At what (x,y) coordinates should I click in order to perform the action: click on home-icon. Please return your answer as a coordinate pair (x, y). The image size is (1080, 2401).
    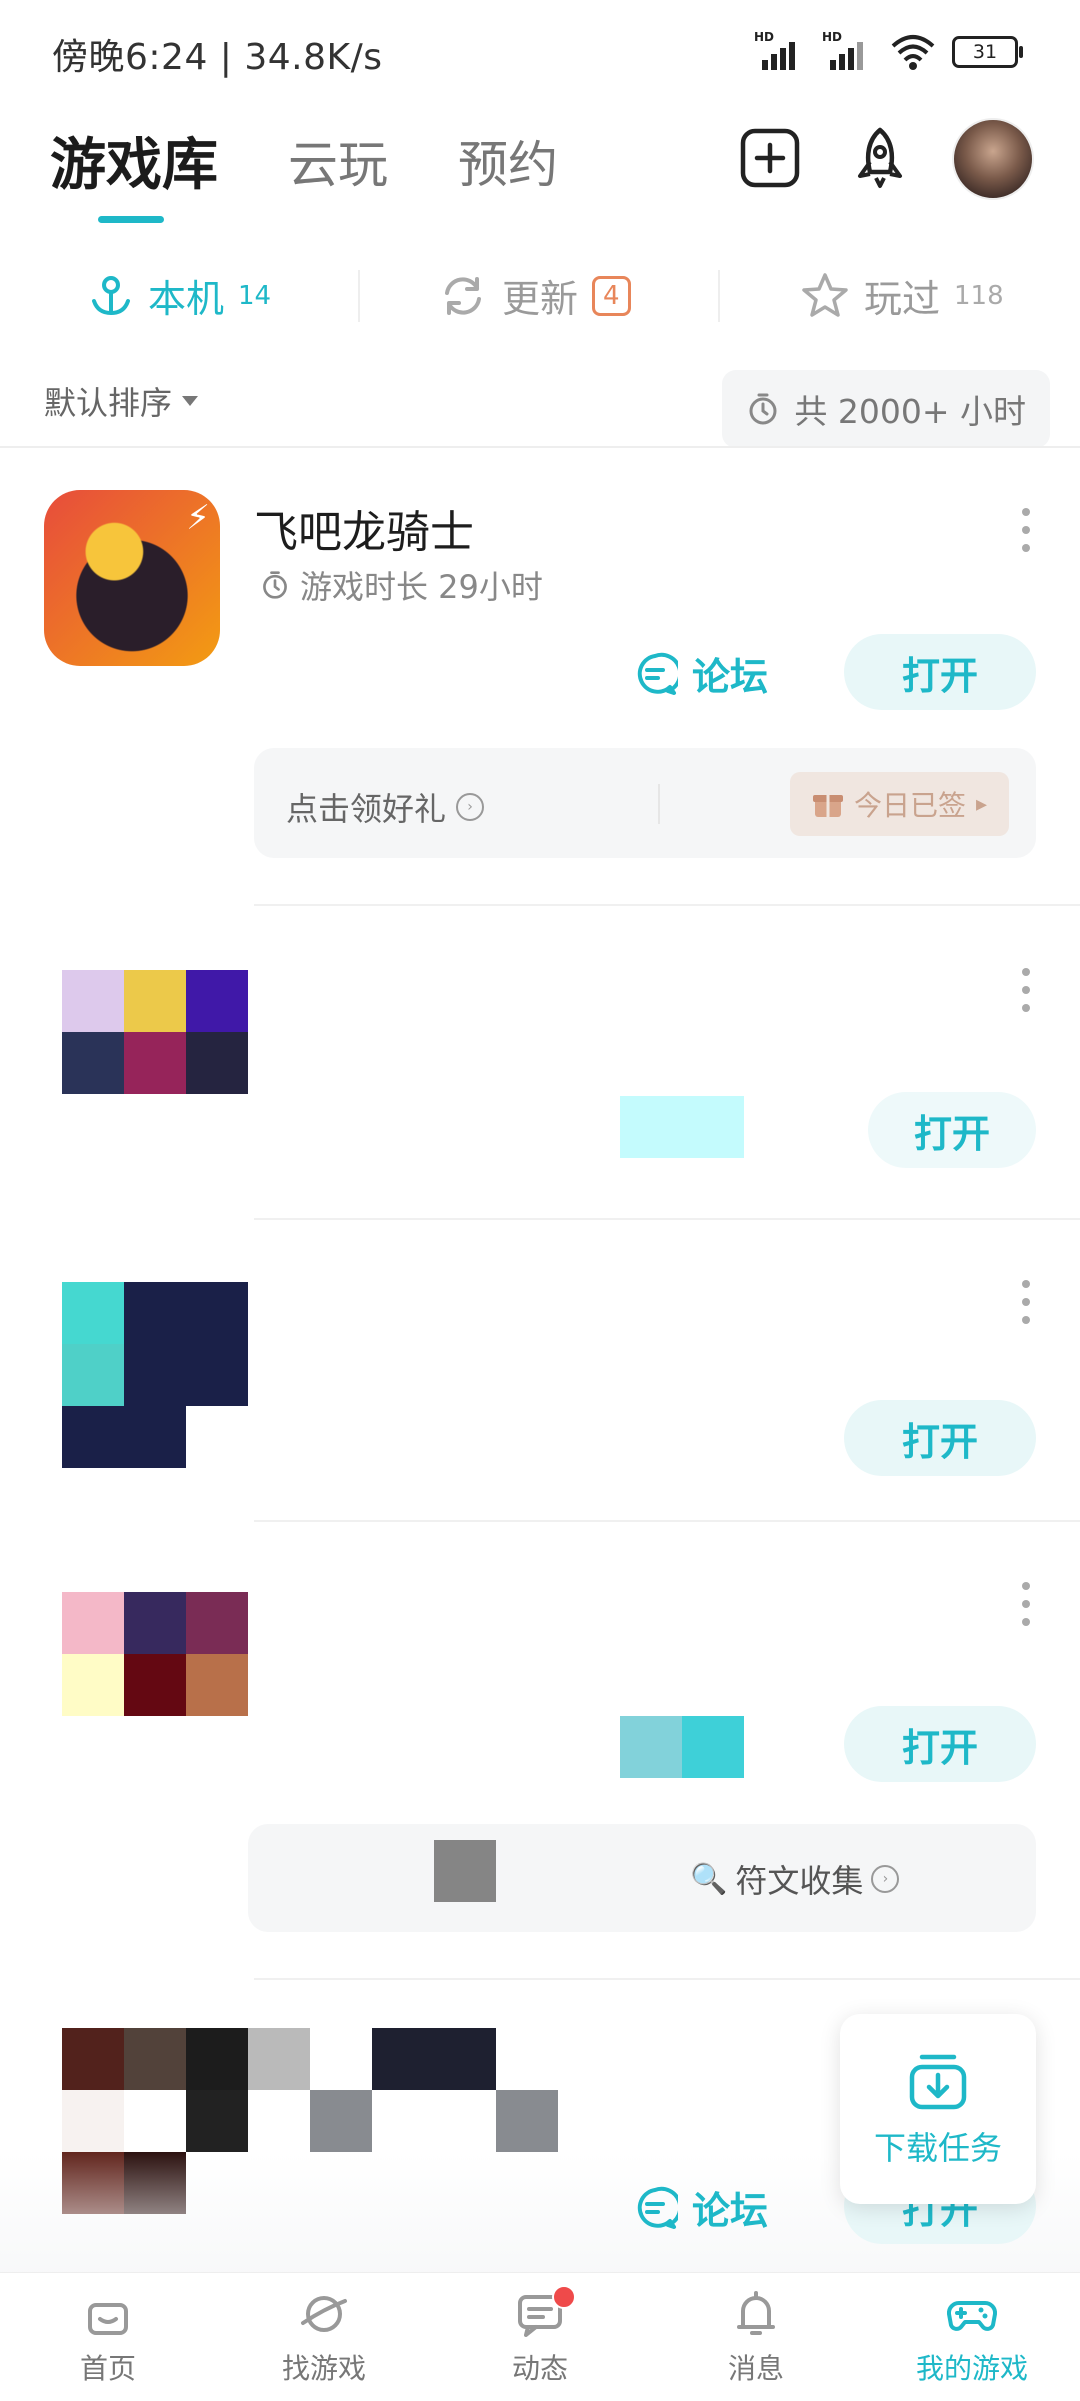
    Looking at the image, I should click on (108, 2319).